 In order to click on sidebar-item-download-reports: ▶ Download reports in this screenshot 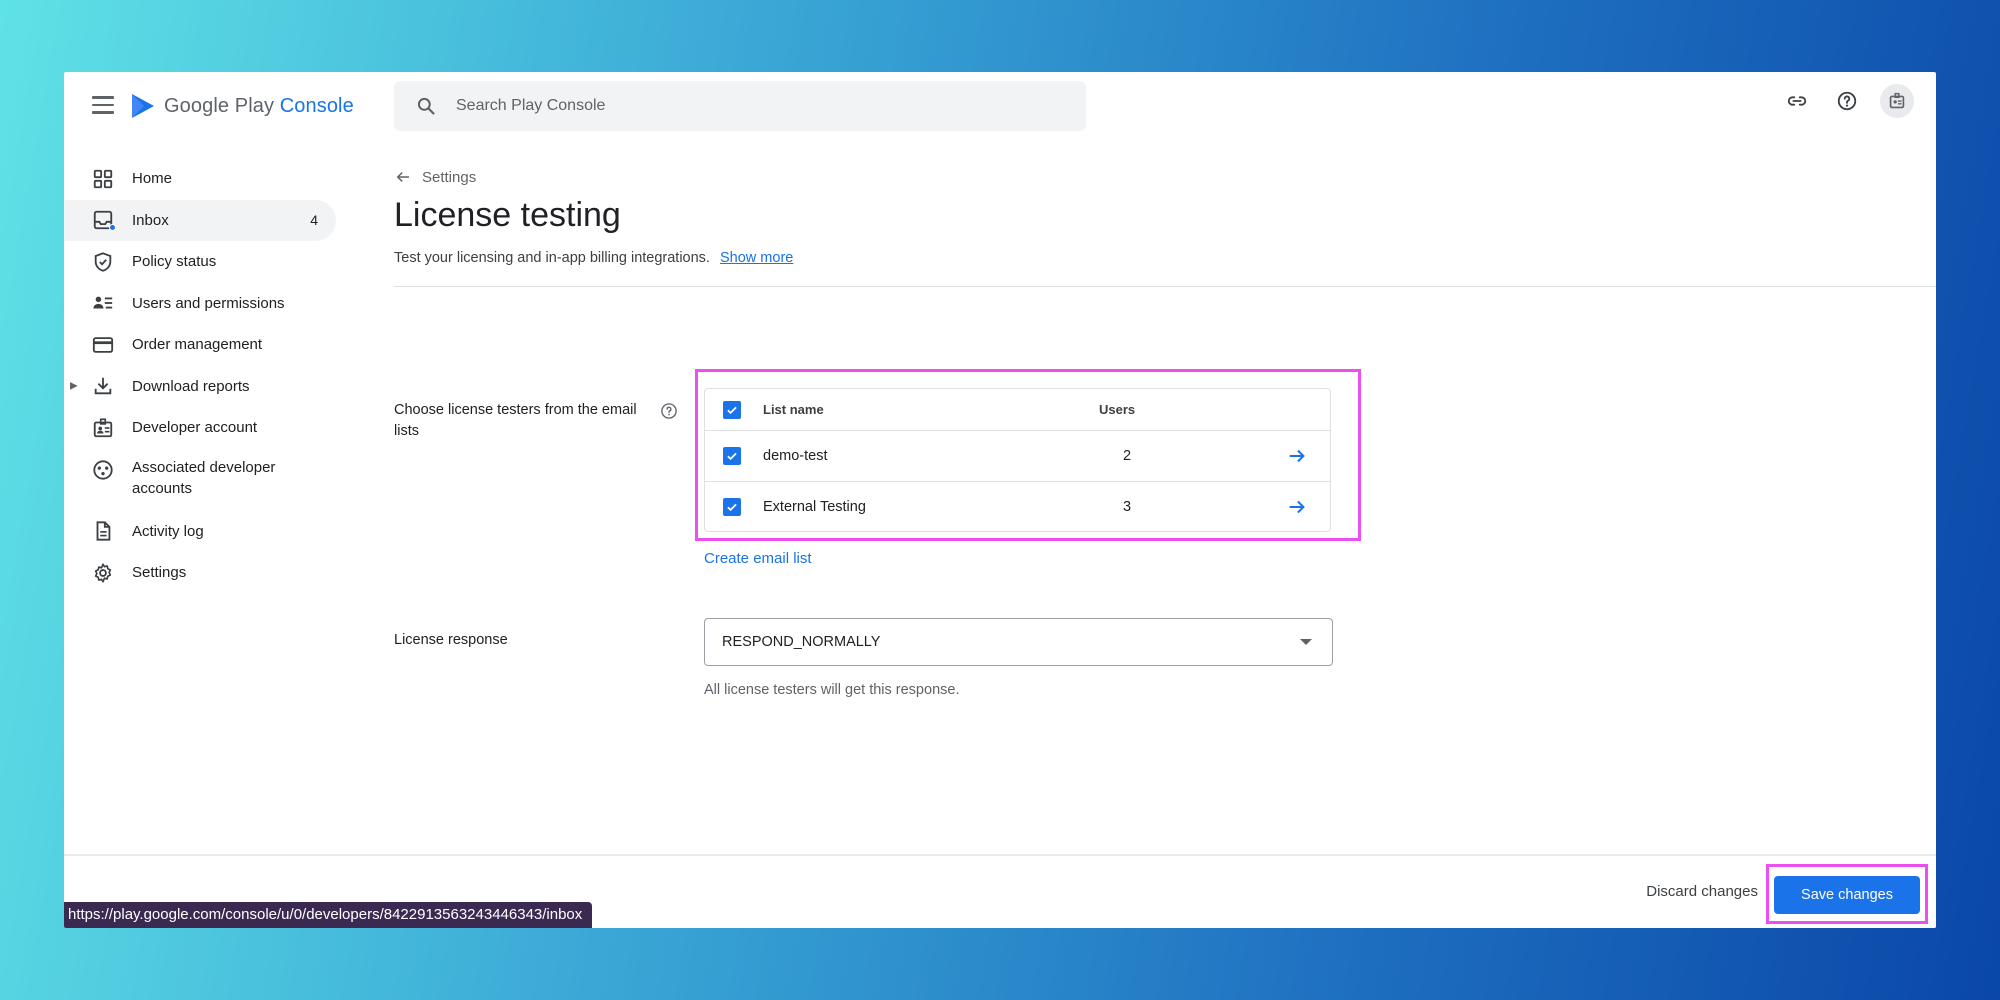, I will do `click(200, 387)`.